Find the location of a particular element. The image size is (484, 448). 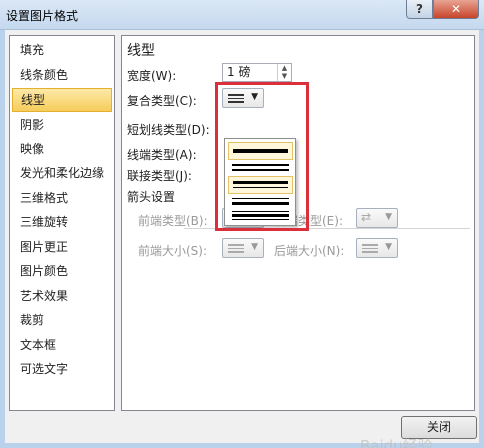

compound-type-label: 复合类型(C): is located at coordinates (162, 101).